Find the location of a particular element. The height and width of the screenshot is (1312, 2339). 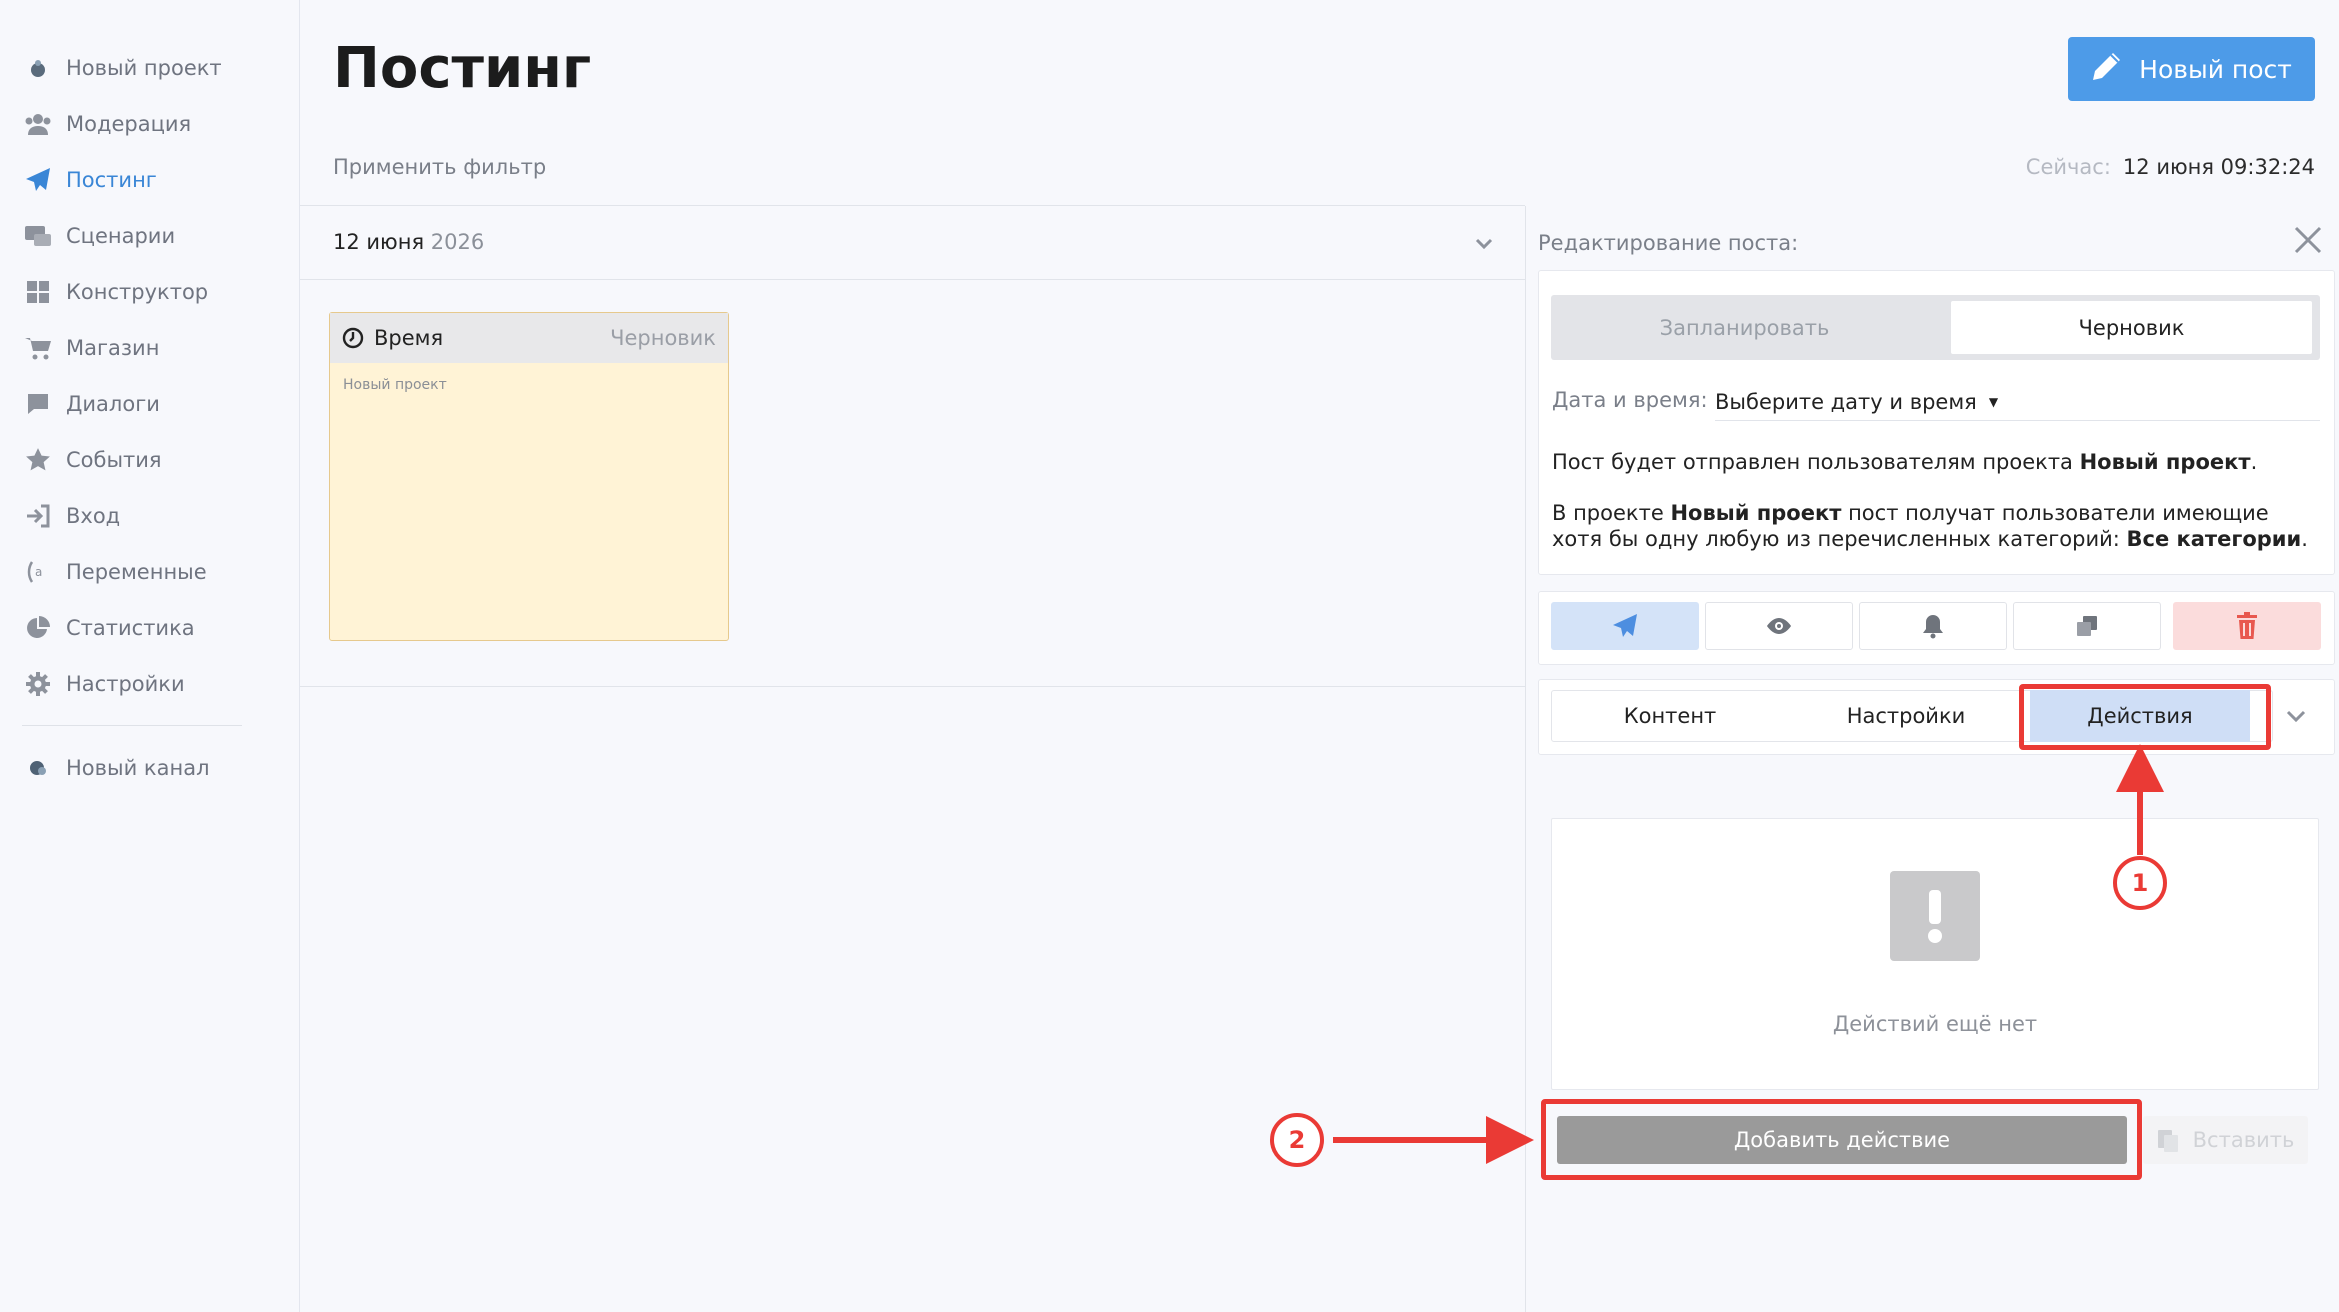

sidebar-item-new-project: Новый проект is located at coordinates (122, 68).